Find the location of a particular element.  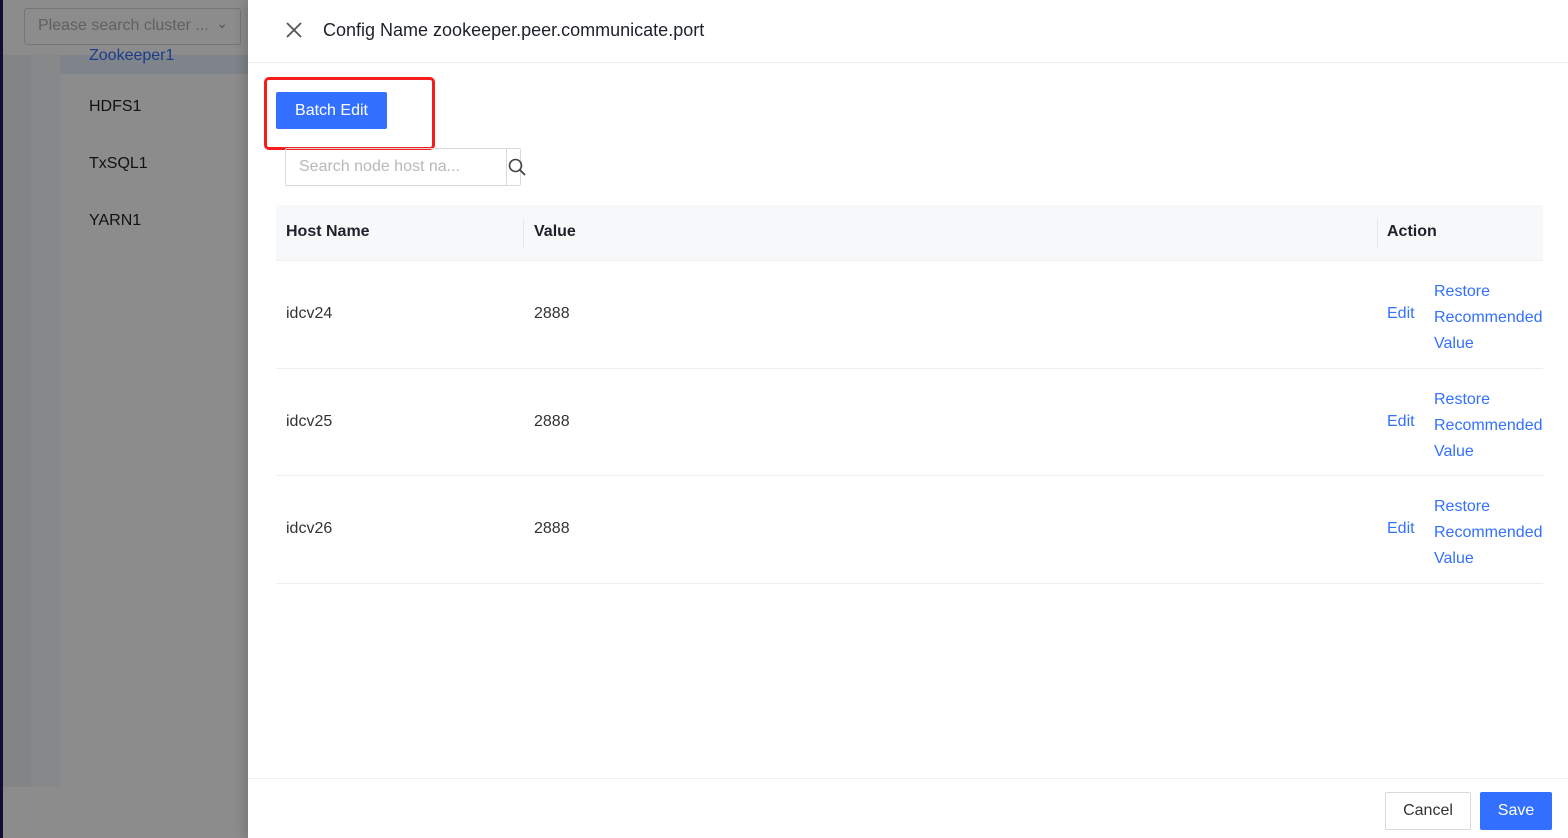

table-header: Host Name Value Action is located at coordinates (909, 233).